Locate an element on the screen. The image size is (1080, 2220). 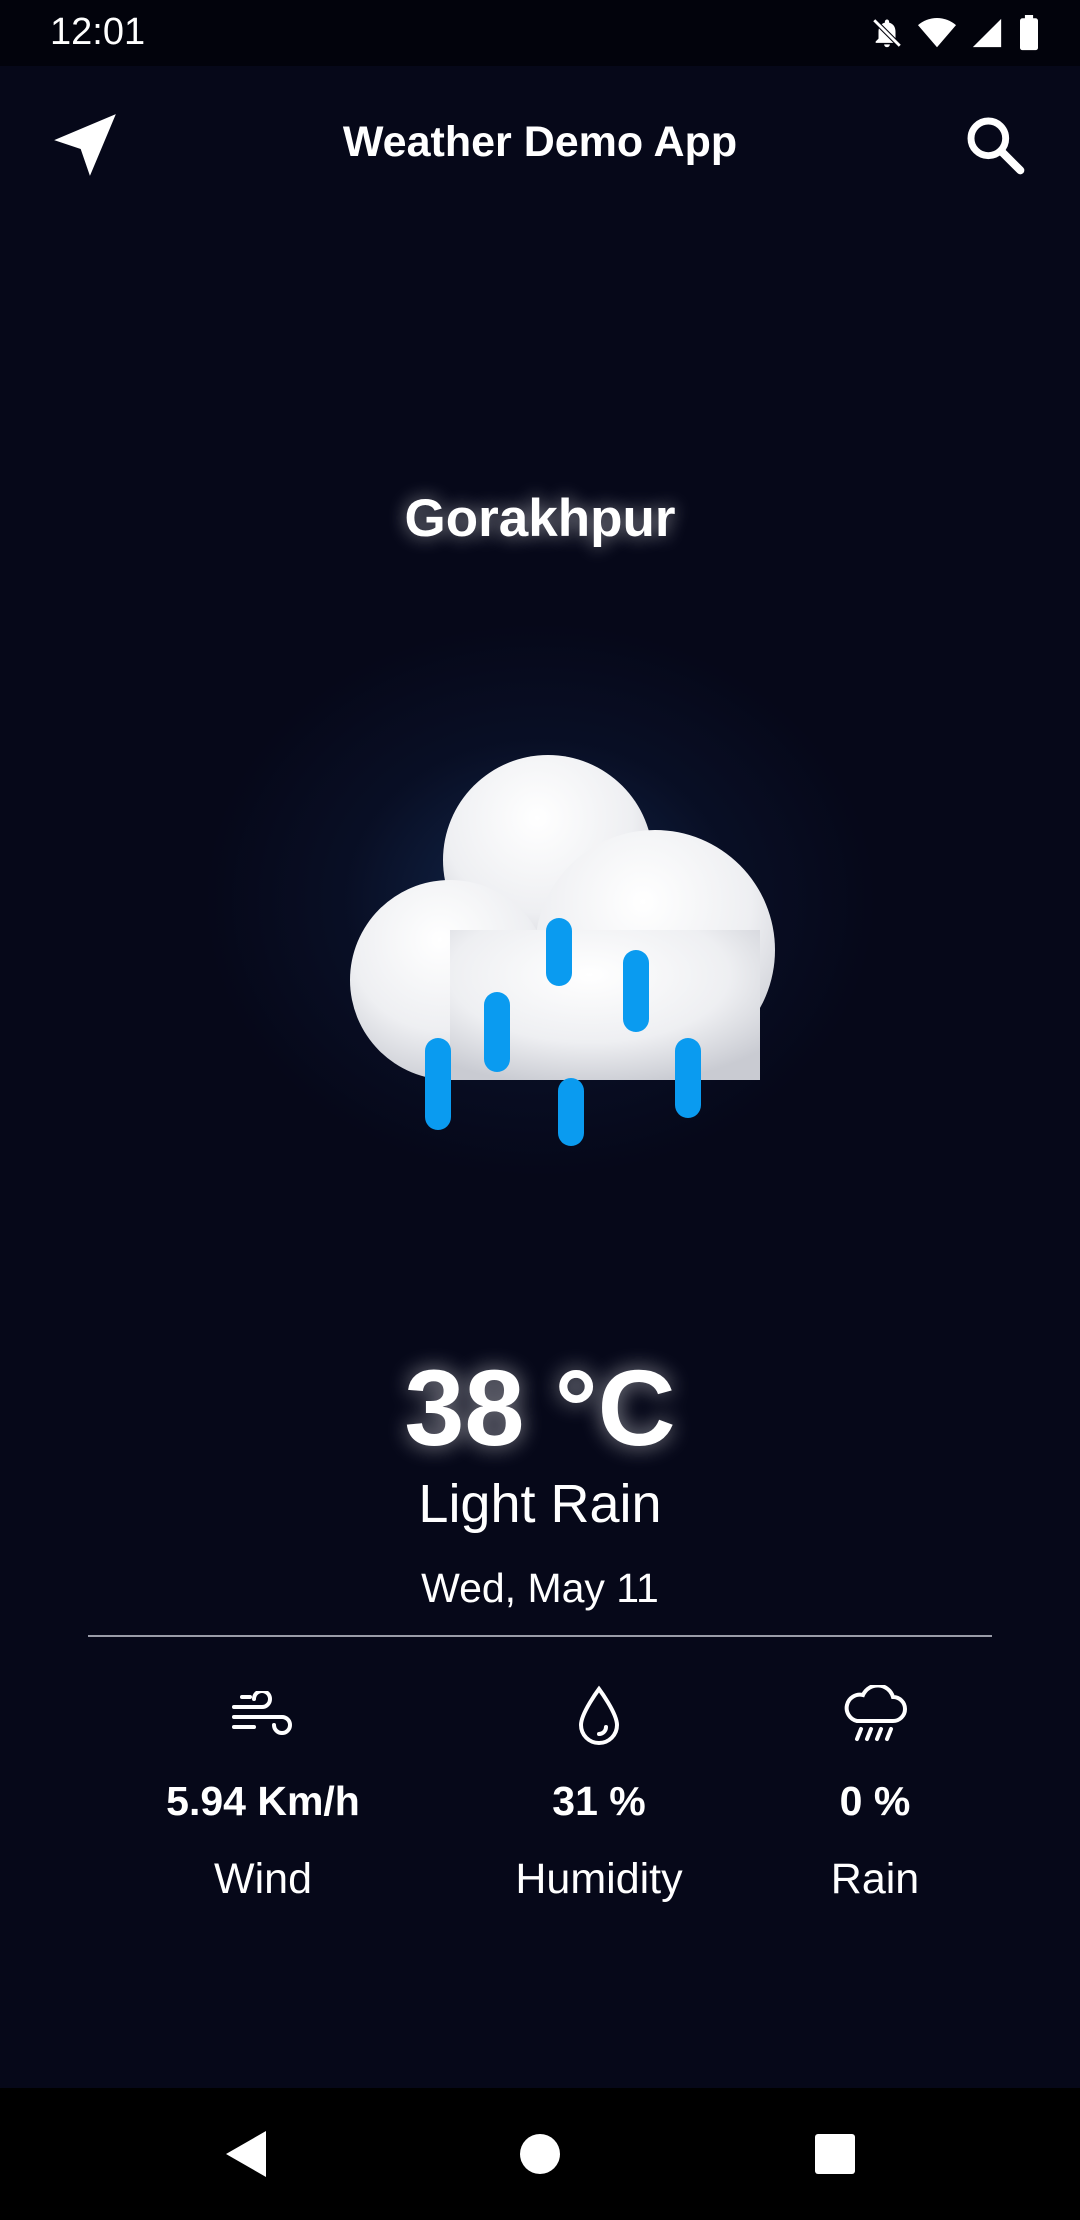
search-icon is located at coordinates (995, 147).